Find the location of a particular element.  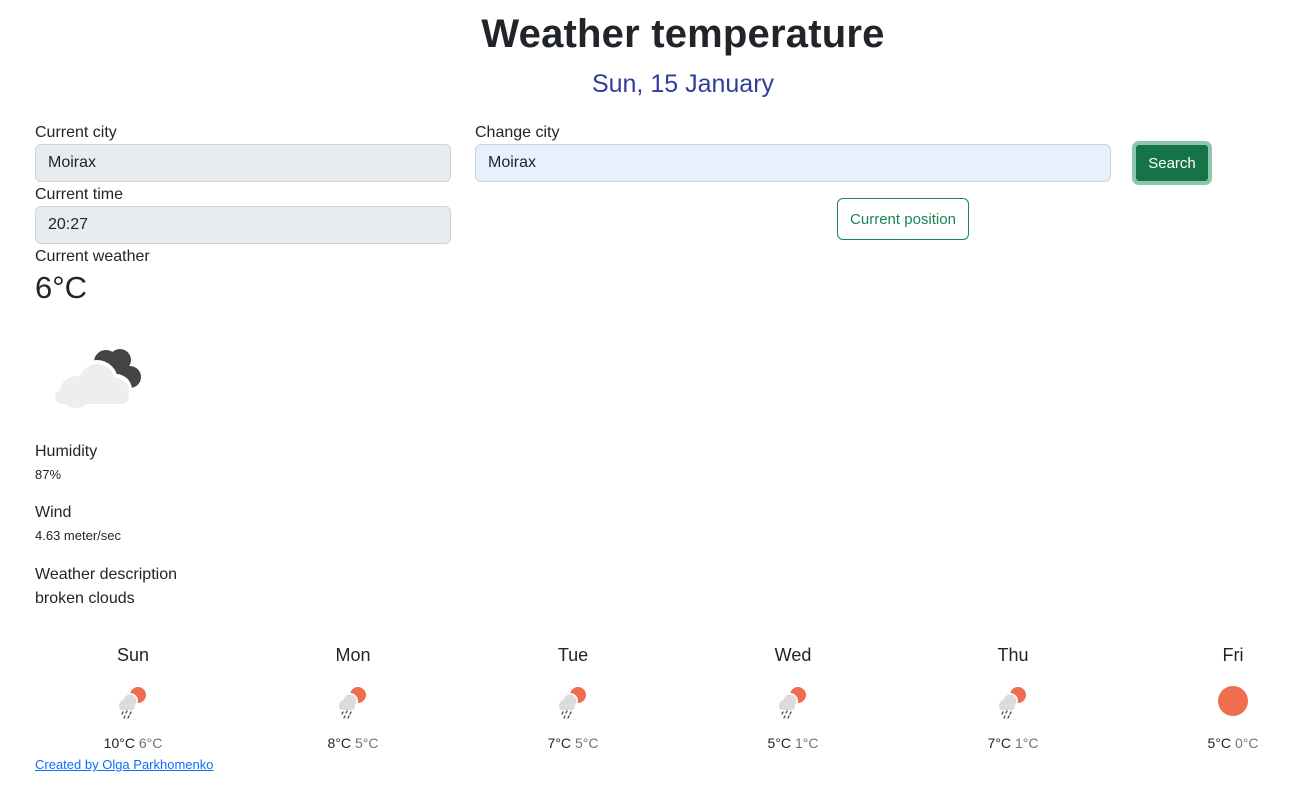

forecast-day: Wed 5°C 1°C is located at coordinates (793, 698).